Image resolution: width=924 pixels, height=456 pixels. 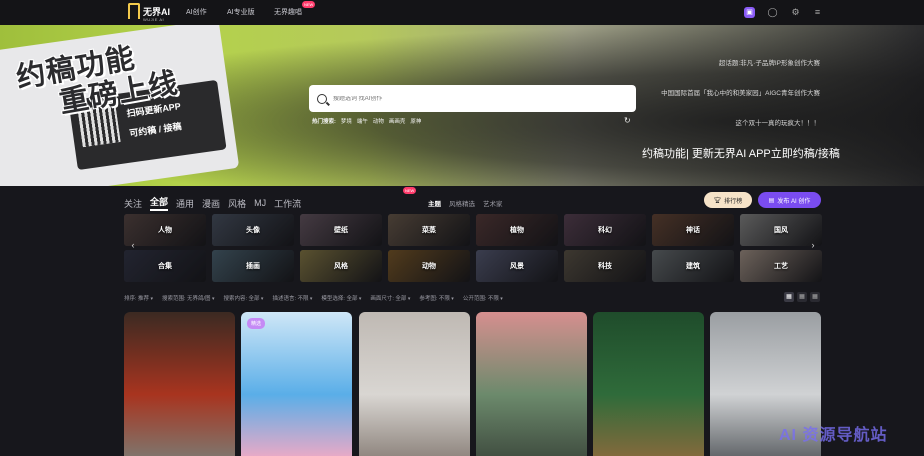 I want to click on filter-dropdown: 公开范围: 不限, so click(x=483, y=298).